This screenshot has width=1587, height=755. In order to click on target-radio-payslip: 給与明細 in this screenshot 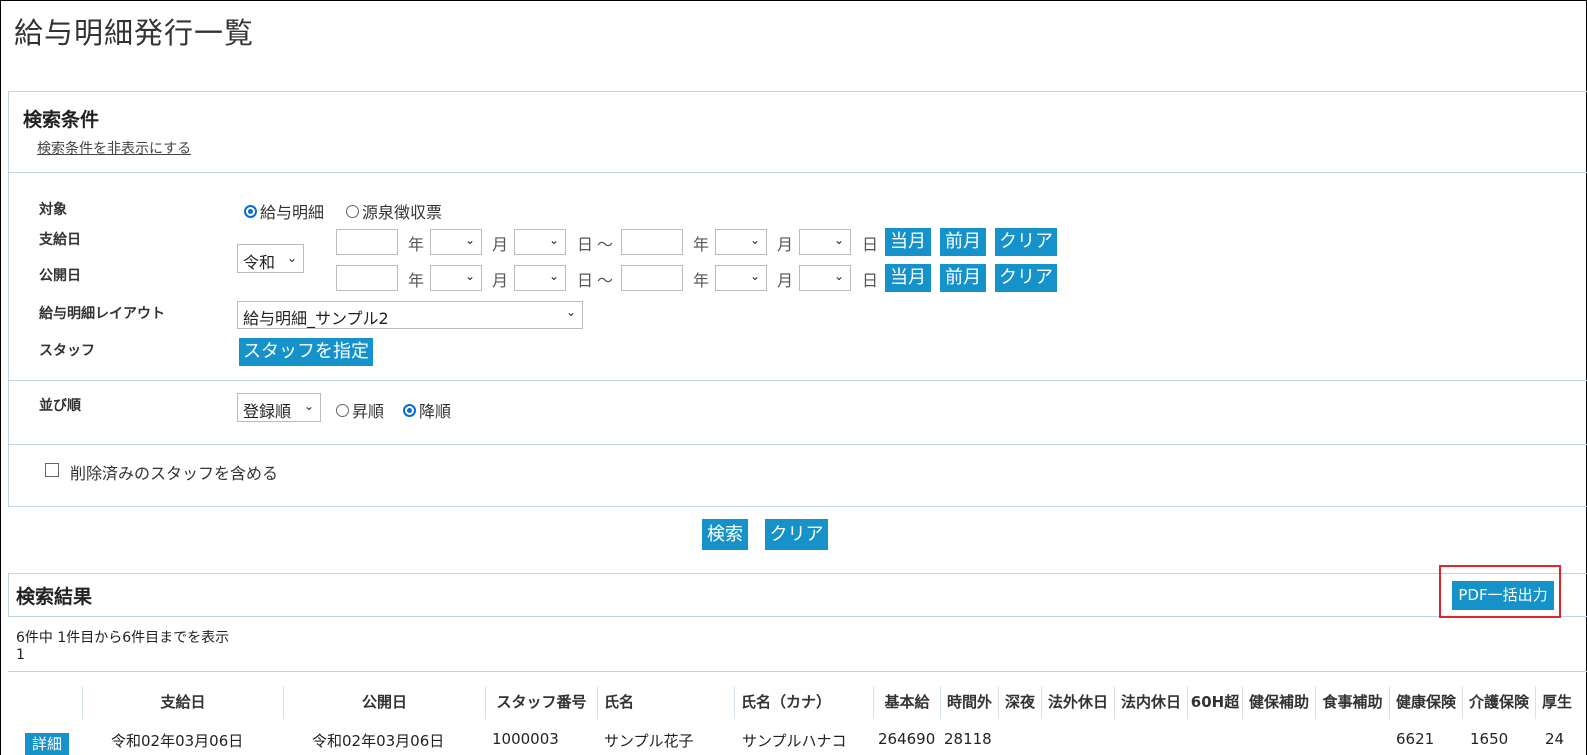, I will do `click(284, 211)`.